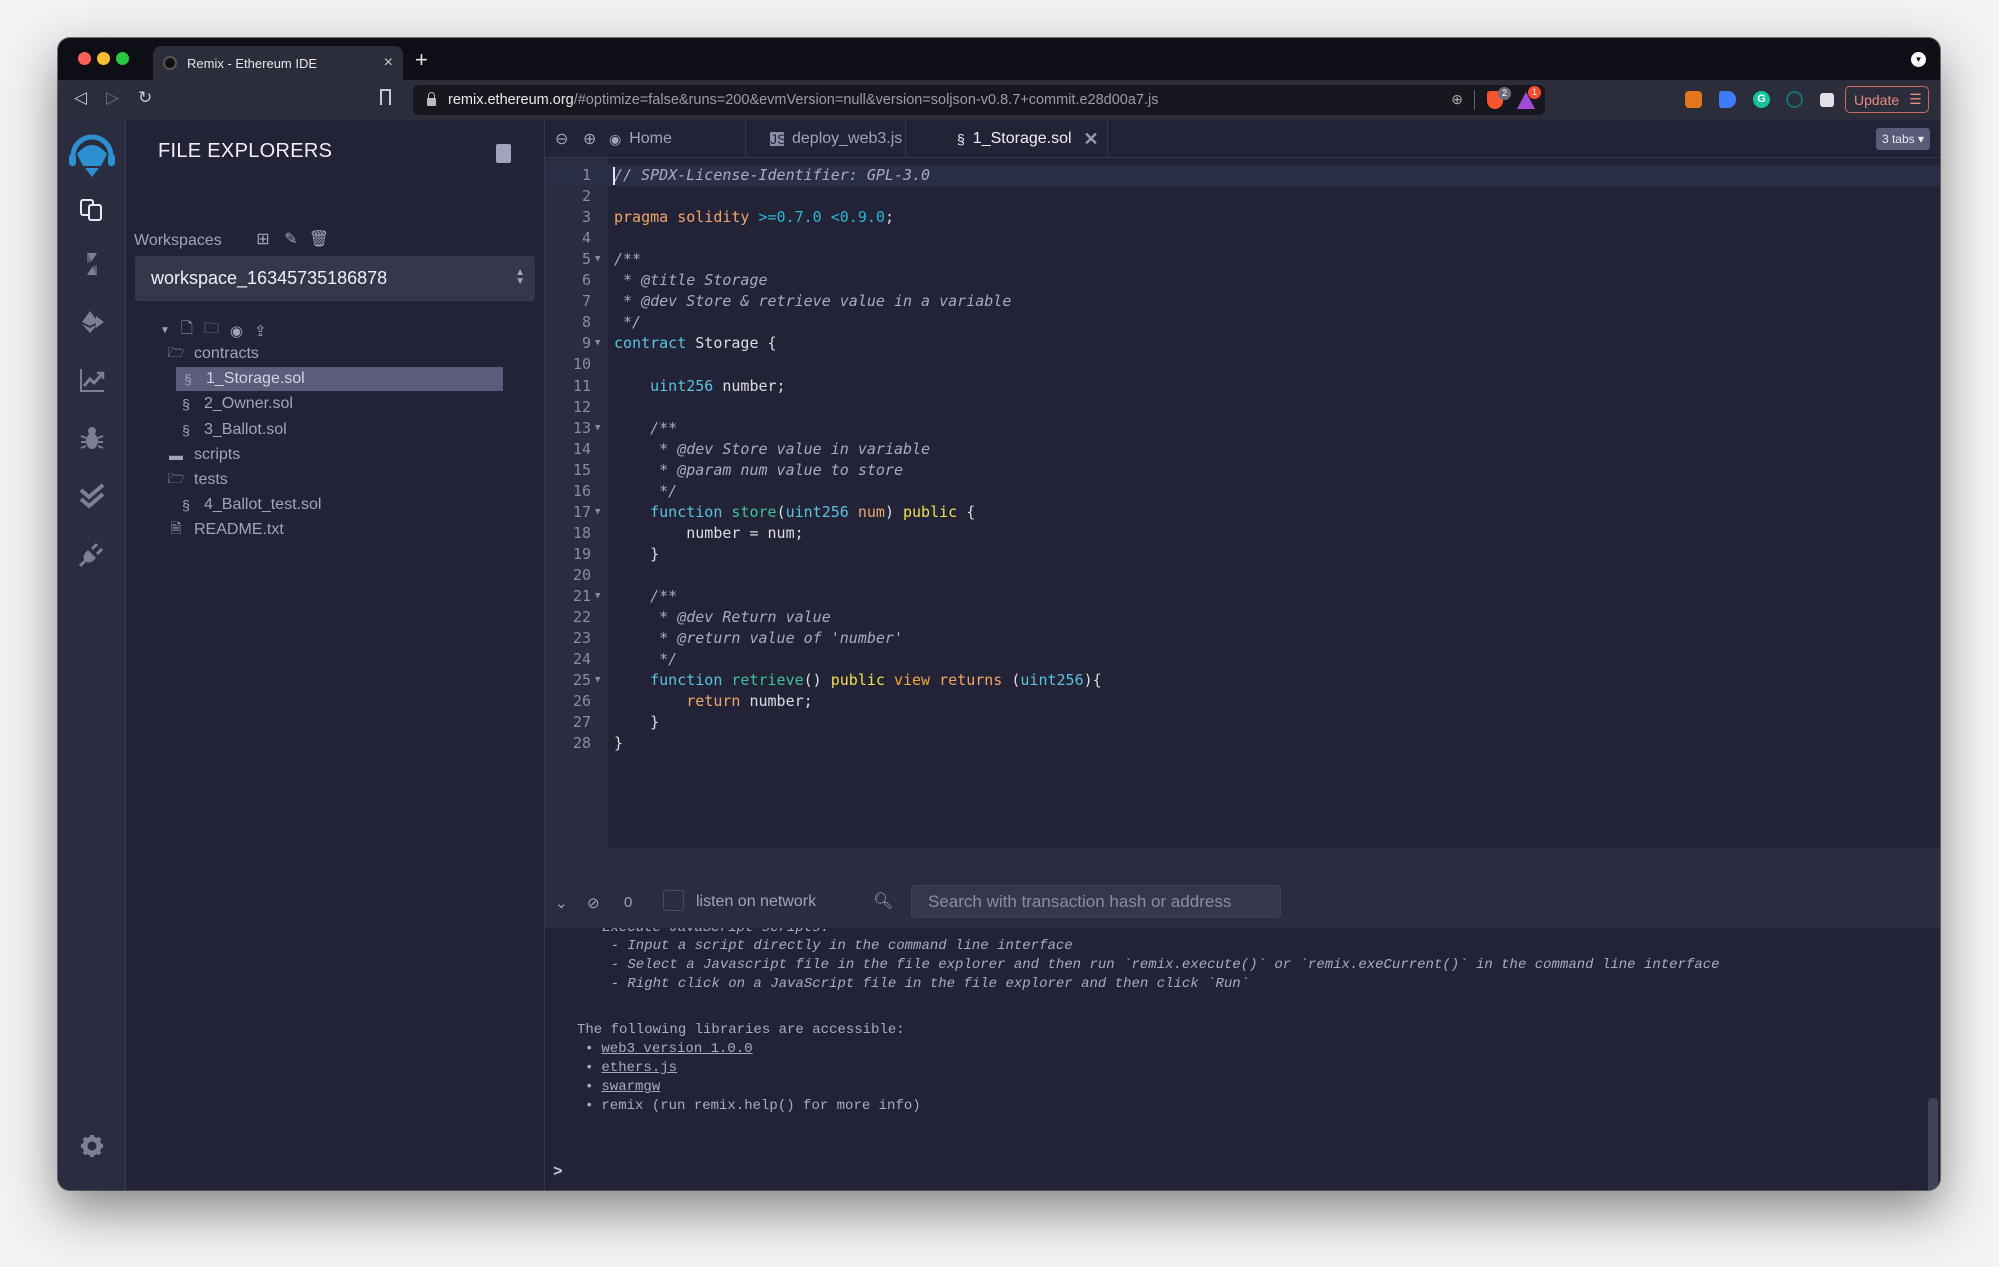  Describe the element at coordinates (236, 331) in the screenshot. I see `github-icon: ◉` at that location.